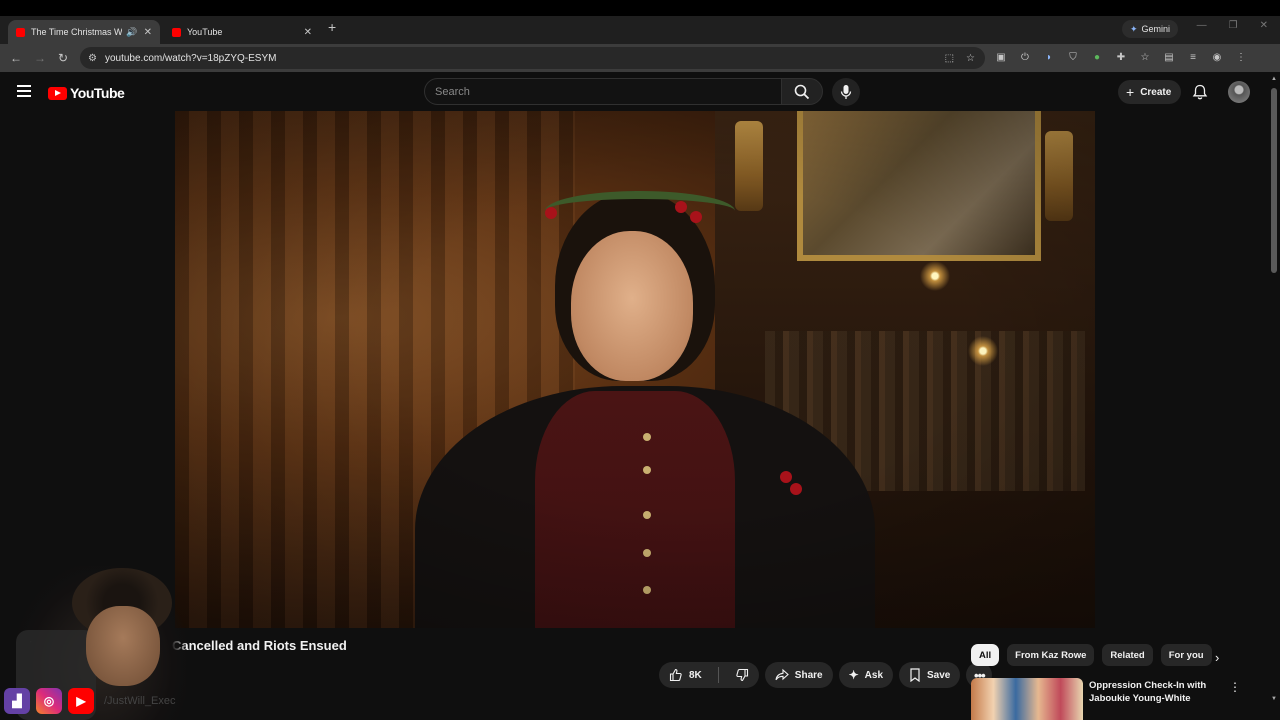 The height and width of the screenshot is (720, 1280). What do you see at coordinates (874, 675) in the screenshot?
I see `ask-label: Ask` at bounding box center [874, 675].